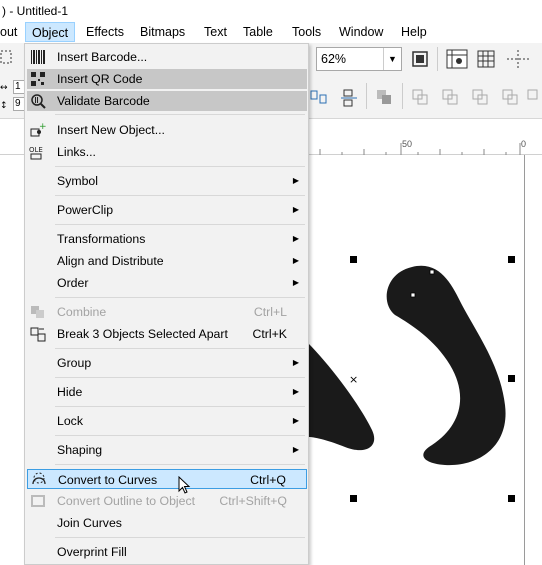 The height and width of the screenshot is (565, 542). Describe the element at coordinates (384, 97) in the screenshot. I see `combine-toolbar-icon` at that location.